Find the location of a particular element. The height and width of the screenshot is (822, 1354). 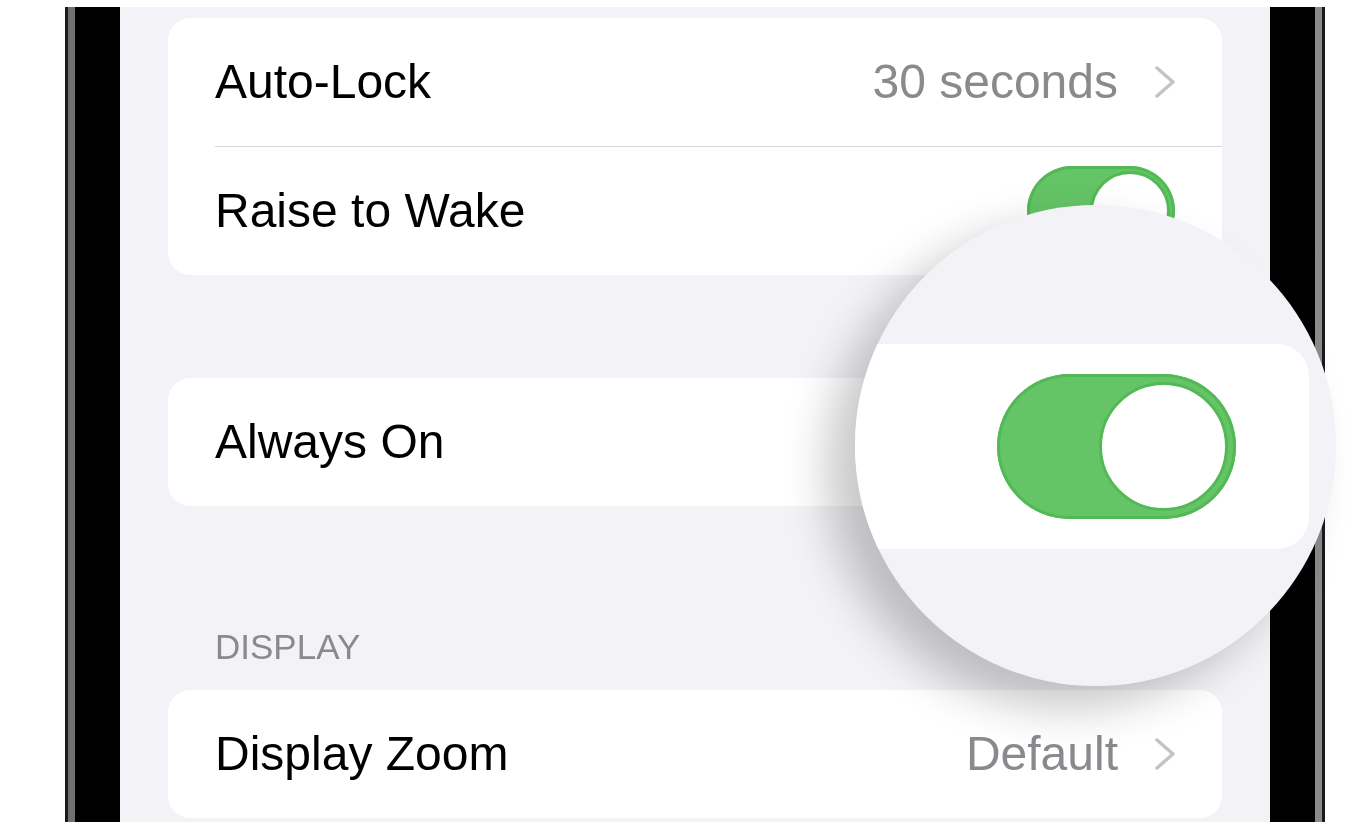

row-label: Display Zoom is located at coordinates (362, 754).